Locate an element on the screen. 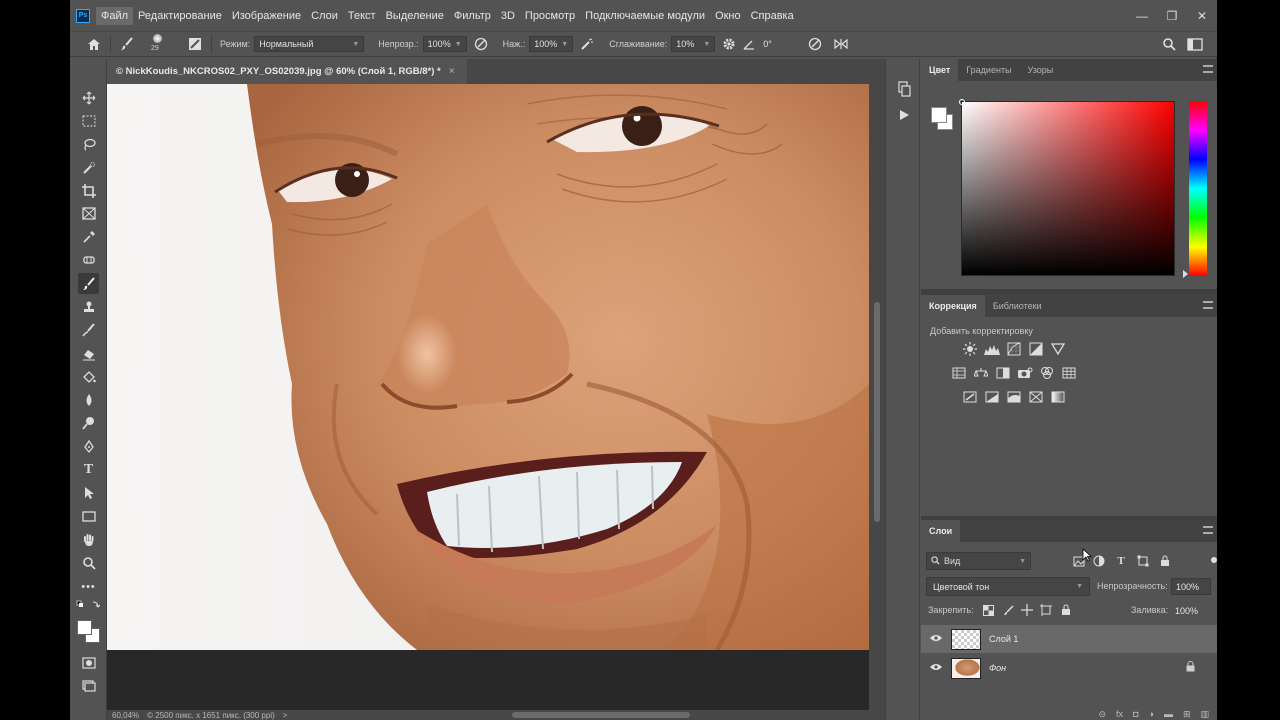 This screenshot has width=1280, height=720. color-lookup-icon is located at coordinates (1069, 373).